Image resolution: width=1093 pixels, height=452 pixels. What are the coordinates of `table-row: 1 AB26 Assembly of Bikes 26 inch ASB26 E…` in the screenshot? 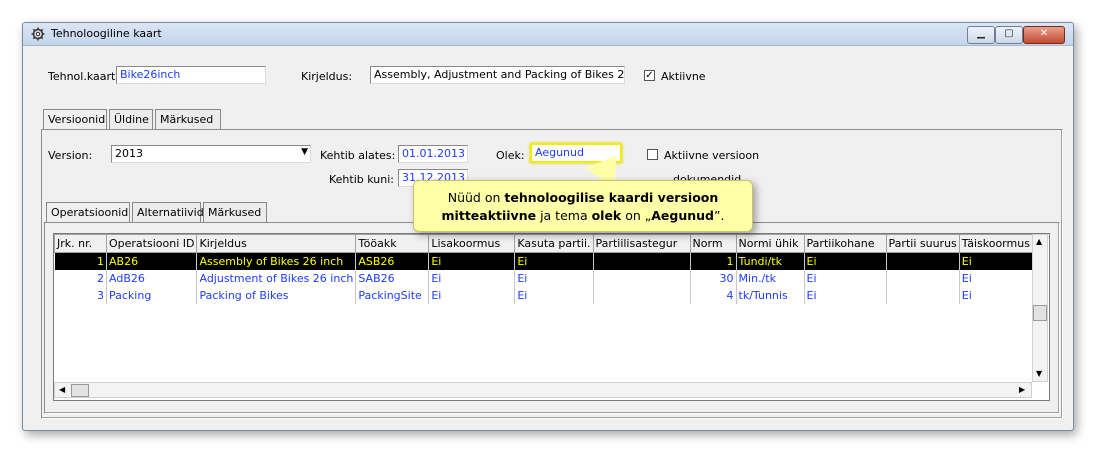 It's located at (543, 261).